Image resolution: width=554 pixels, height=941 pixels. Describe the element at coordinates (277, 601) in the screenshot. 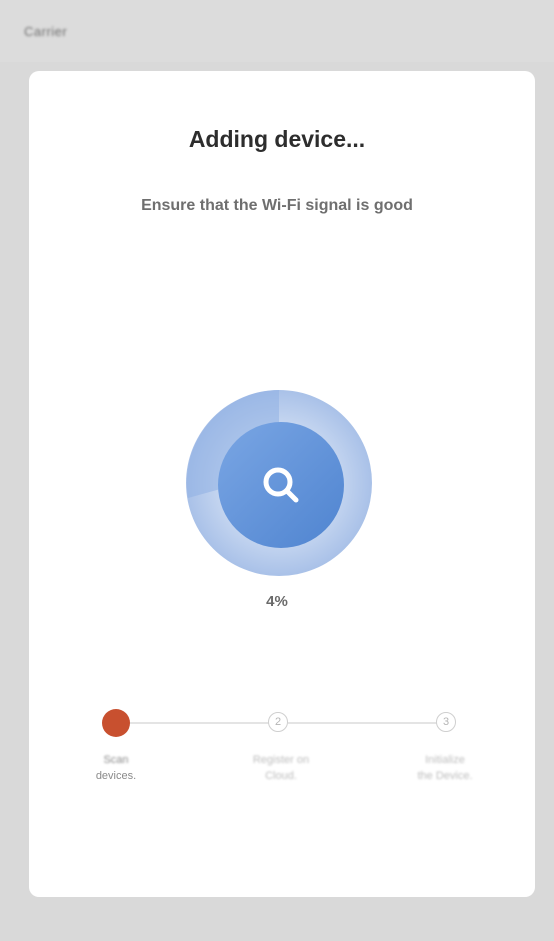

I see `progress-percent: 4%` at that location.